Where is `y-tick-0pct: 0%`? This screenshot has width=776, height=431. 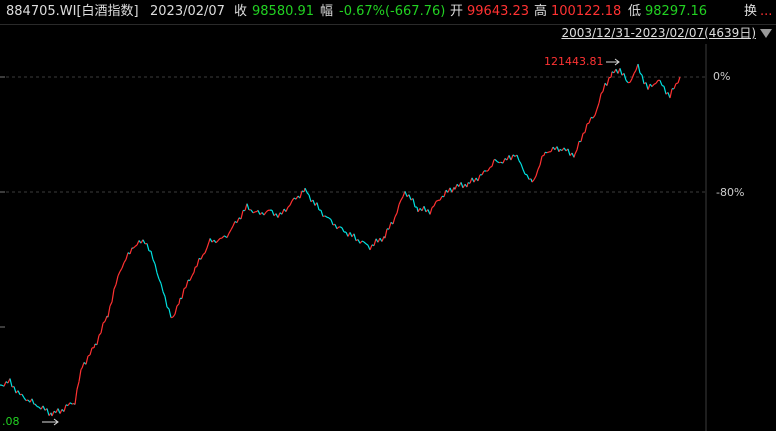
y-tick-0pct: 0% is located at coordinates (722, 76).